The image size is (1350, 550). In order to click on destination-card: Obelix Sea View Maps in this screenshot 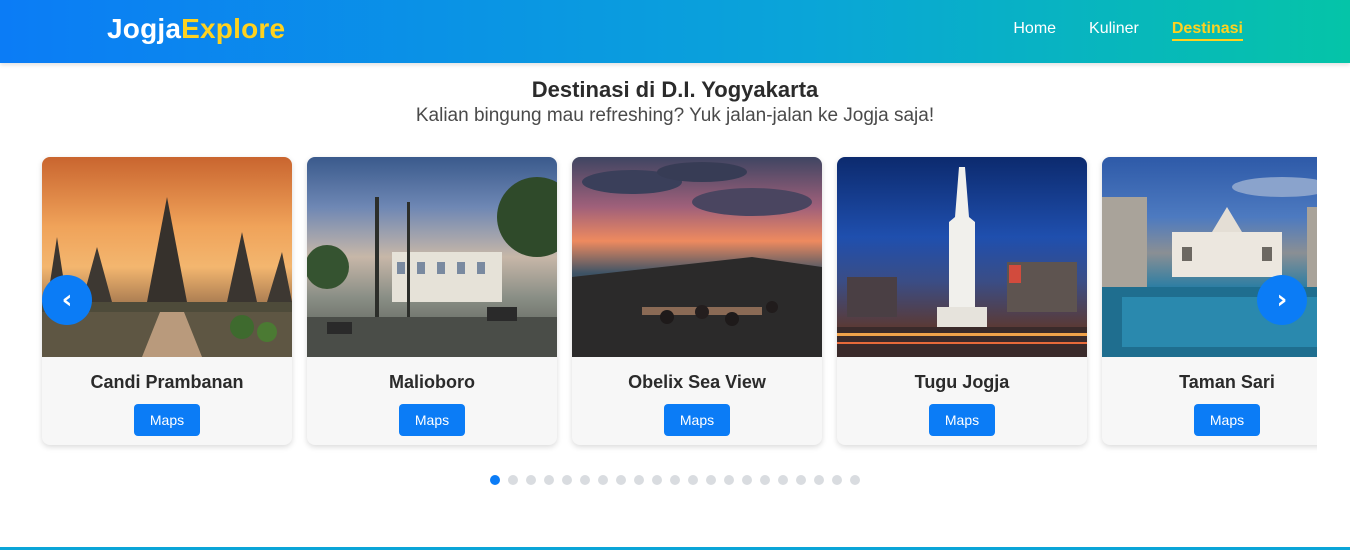, I will do `click(697, 301)`.